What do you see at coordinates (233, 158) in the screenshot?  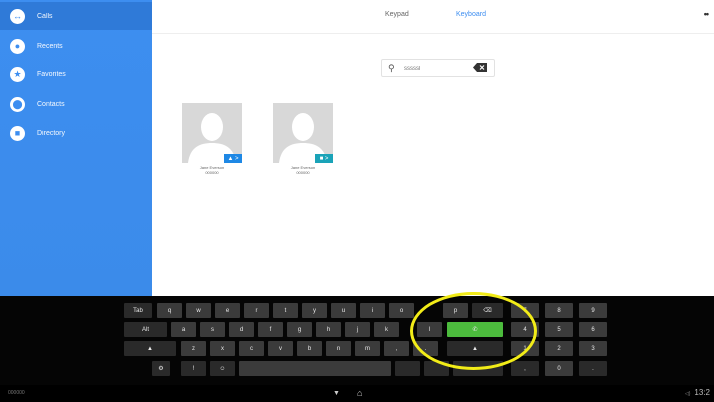 I see `contact-type-badge: ▲ >` at bounding box center [233, 158].